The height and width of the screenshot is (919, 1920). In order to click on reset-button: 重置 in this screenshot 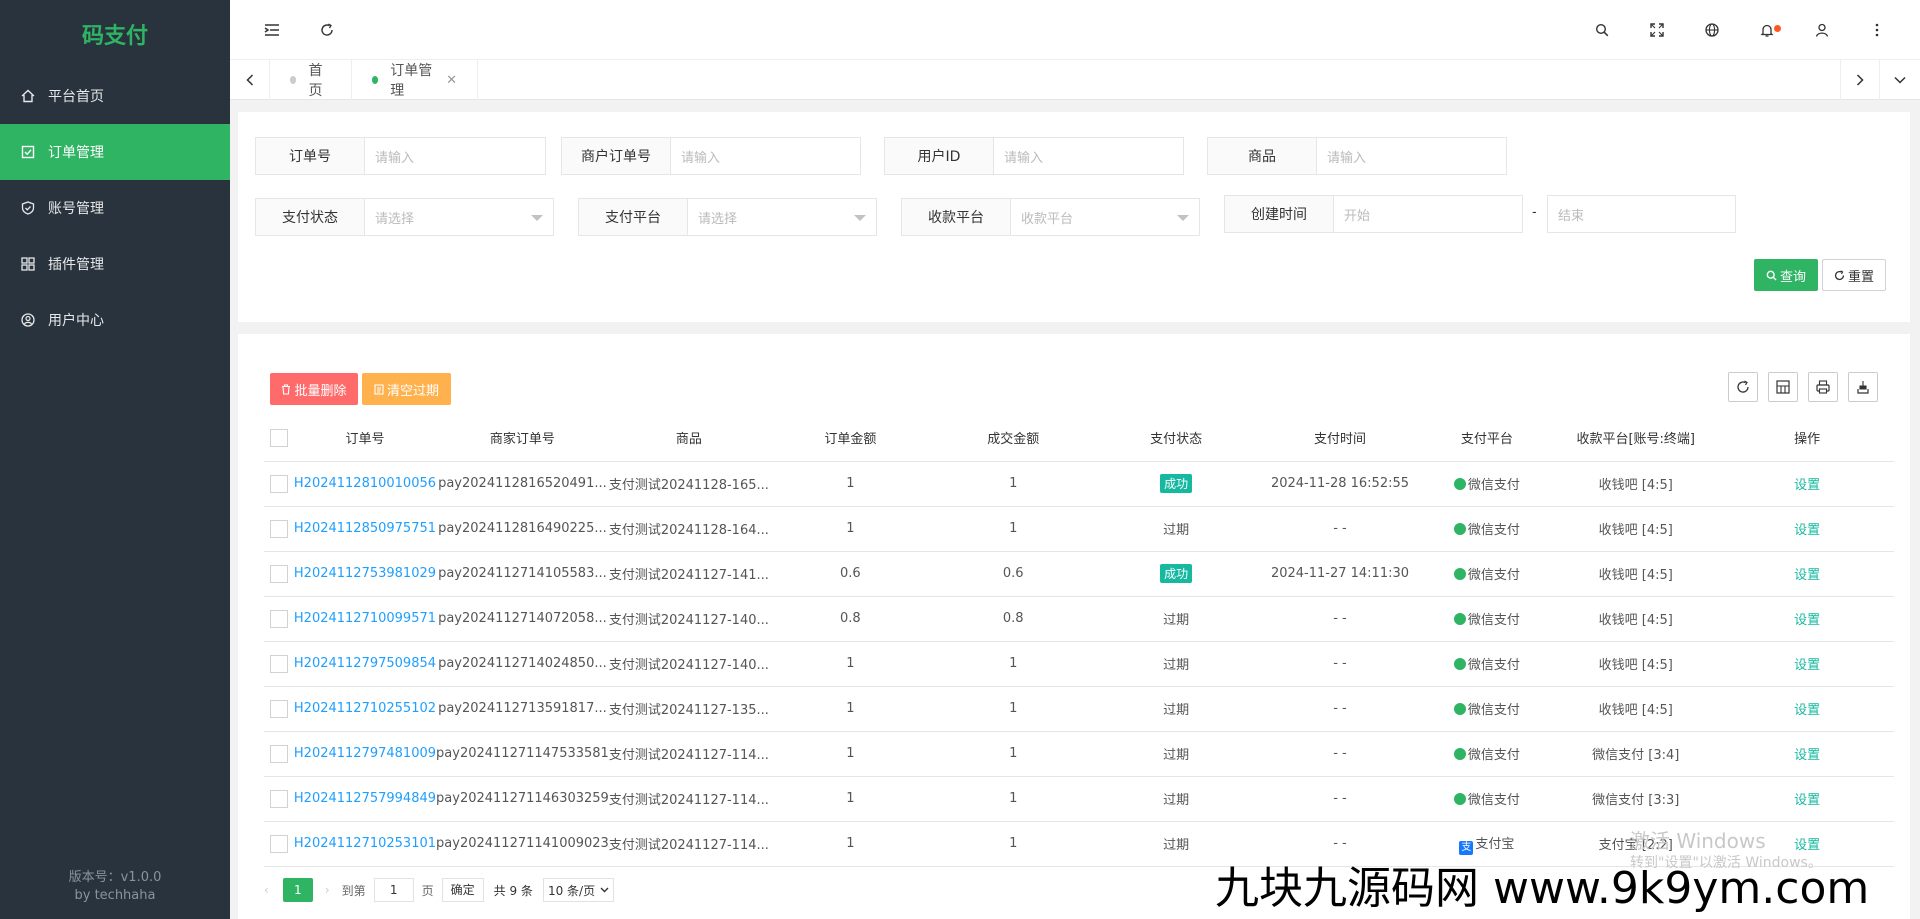, I will do `click(1854, 275)`.